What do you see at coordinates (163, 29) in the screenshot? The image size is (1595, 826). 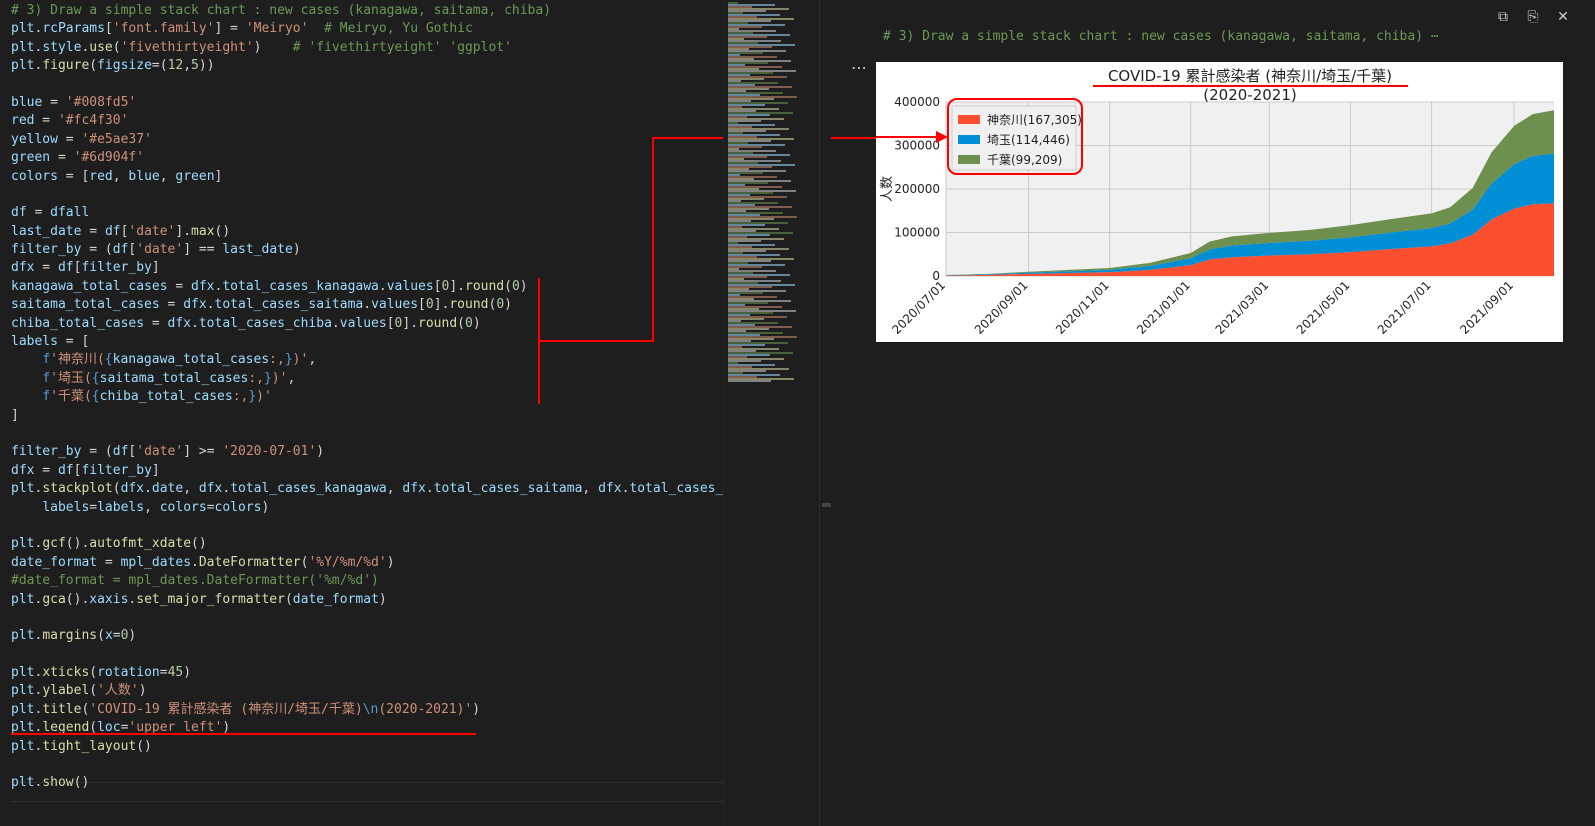 I see `code-token: 'font.family'` at bounding box center [163, 29].